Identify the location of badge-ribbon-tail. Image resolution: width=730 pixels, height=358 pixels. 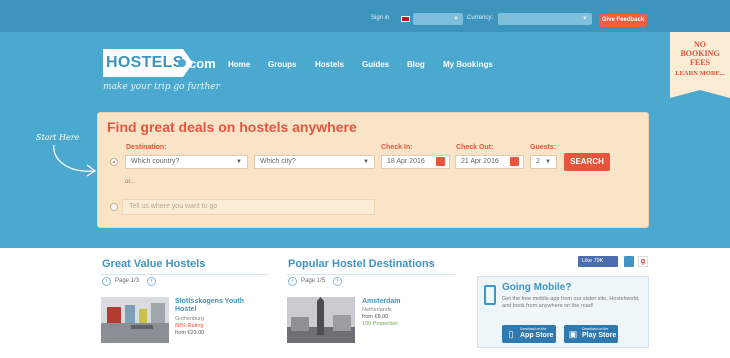
(700, 94).